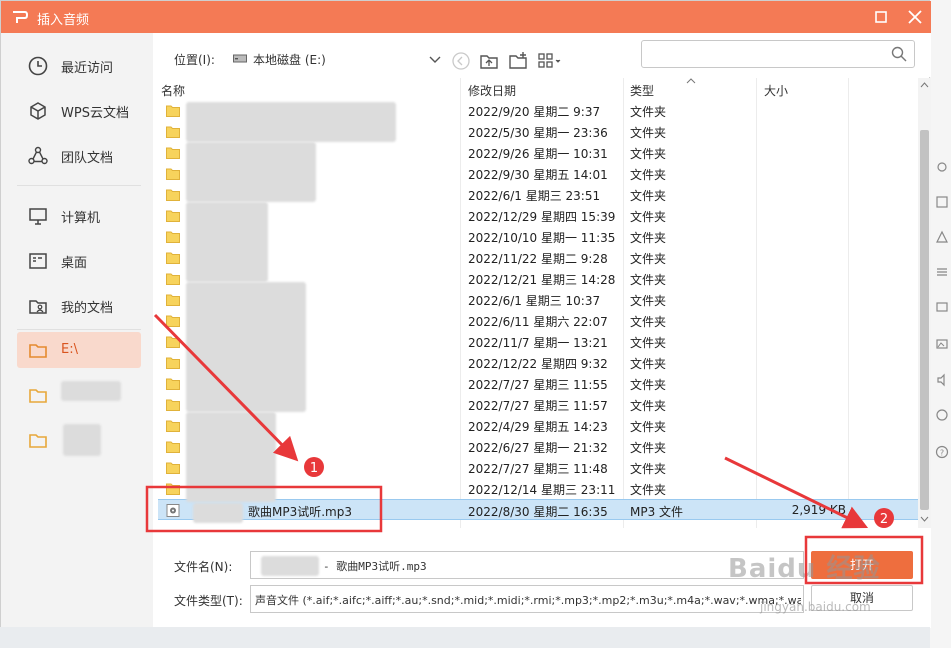  Describe the element at coordinates (881, 17) in the screenshot. I see `maximize-icon` at that location.